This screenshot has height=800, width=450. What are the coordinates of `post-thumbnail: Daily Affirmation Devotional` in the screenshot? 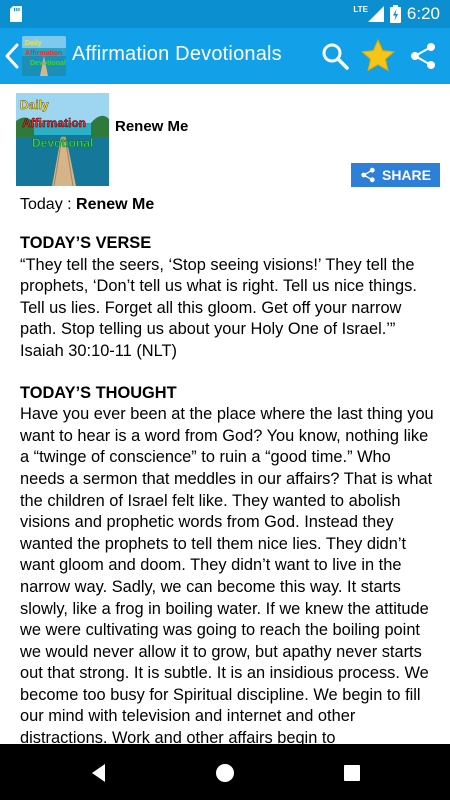 It's located at (62, 139).